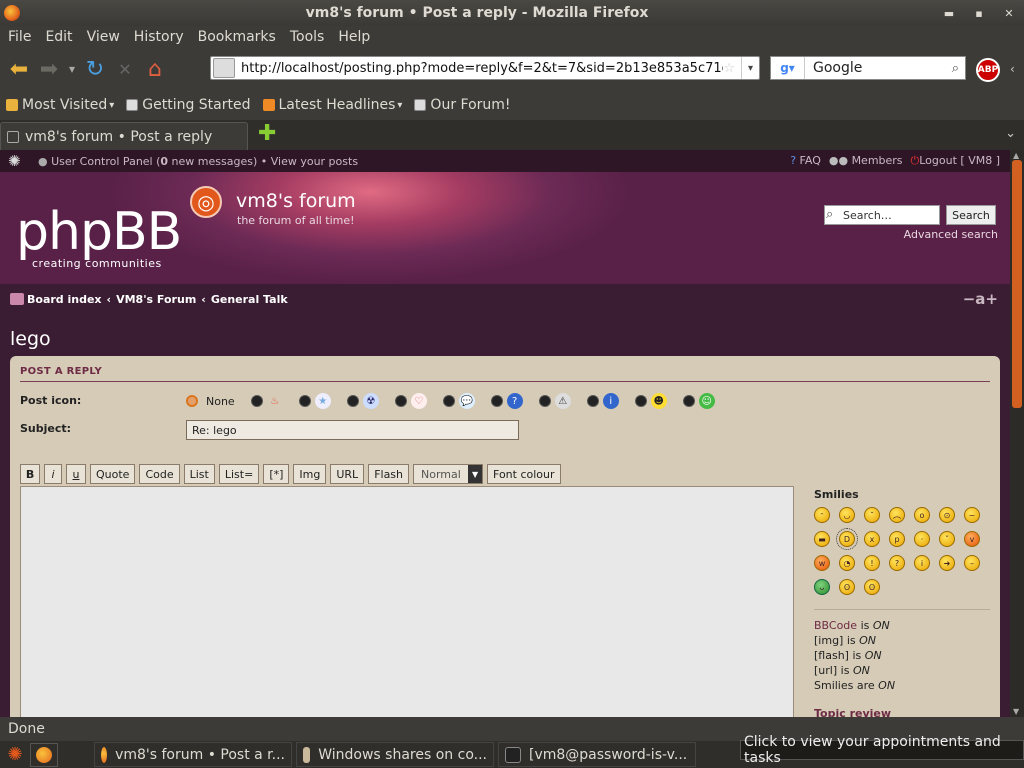  What do you see at coordinates (980, 299) in the screenshot?
I see `font-resize-control: −a+` at bounding box center [980, 299].